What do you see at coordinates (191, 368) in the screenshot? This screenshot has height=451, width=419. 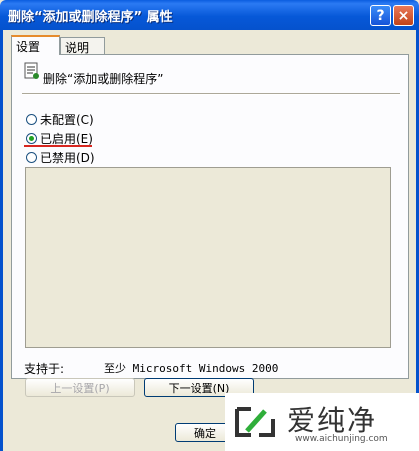 I see `supported-on-value: 至少 Microsoft Windows 2000` at bounding box center [191, 368].